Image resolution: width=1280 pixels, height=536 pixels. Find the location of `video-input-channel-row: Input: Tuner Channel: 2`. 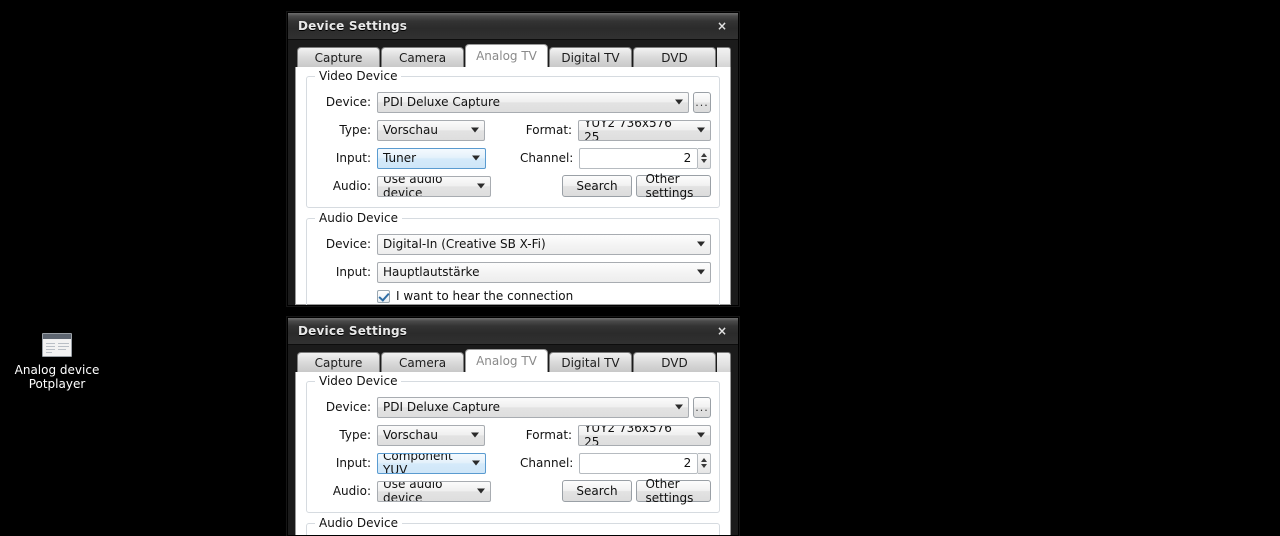

video-input-channel-row: Input: Tuner Channel: 2 is located at coordinates (513, 158).